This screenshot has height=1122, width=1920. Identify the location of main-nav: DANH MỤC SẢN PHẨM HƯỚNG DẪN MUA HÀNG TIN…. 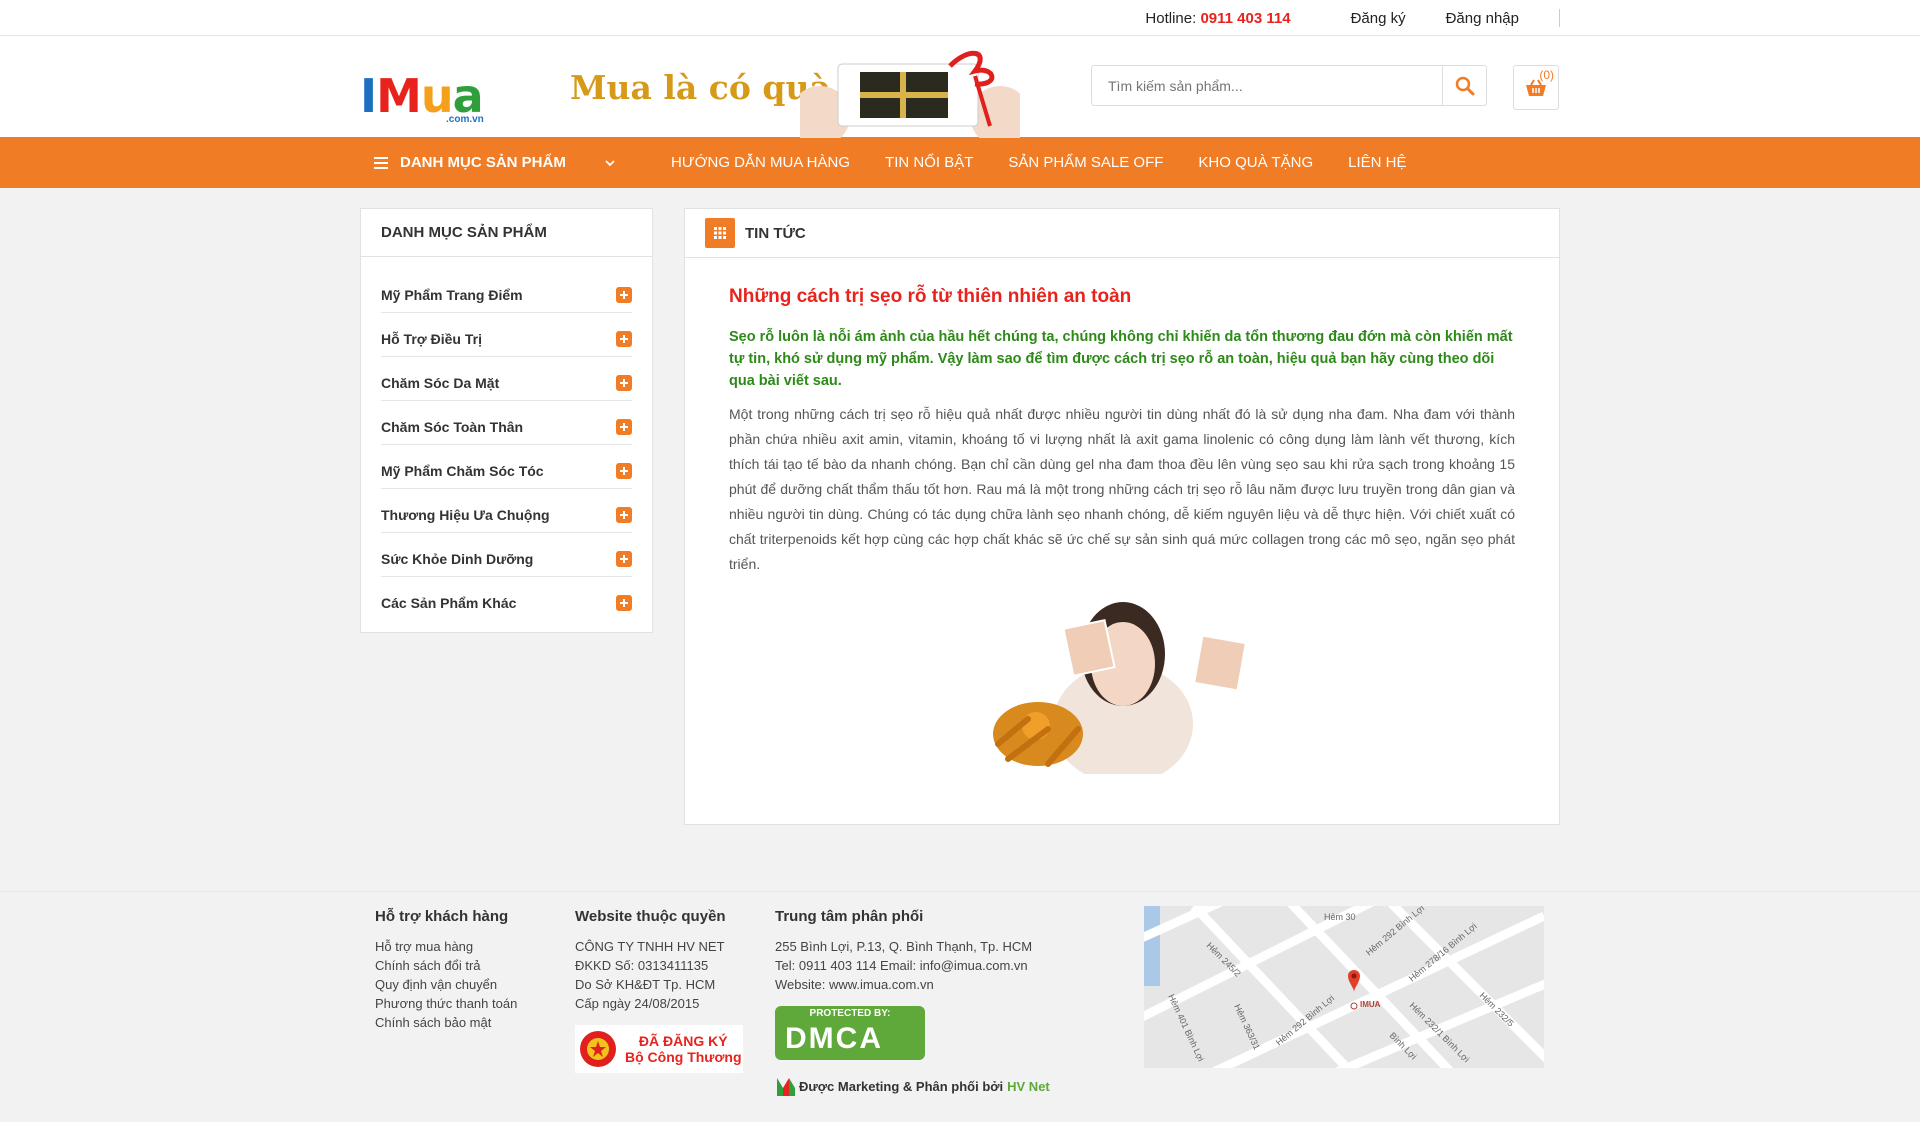
(960, 162).